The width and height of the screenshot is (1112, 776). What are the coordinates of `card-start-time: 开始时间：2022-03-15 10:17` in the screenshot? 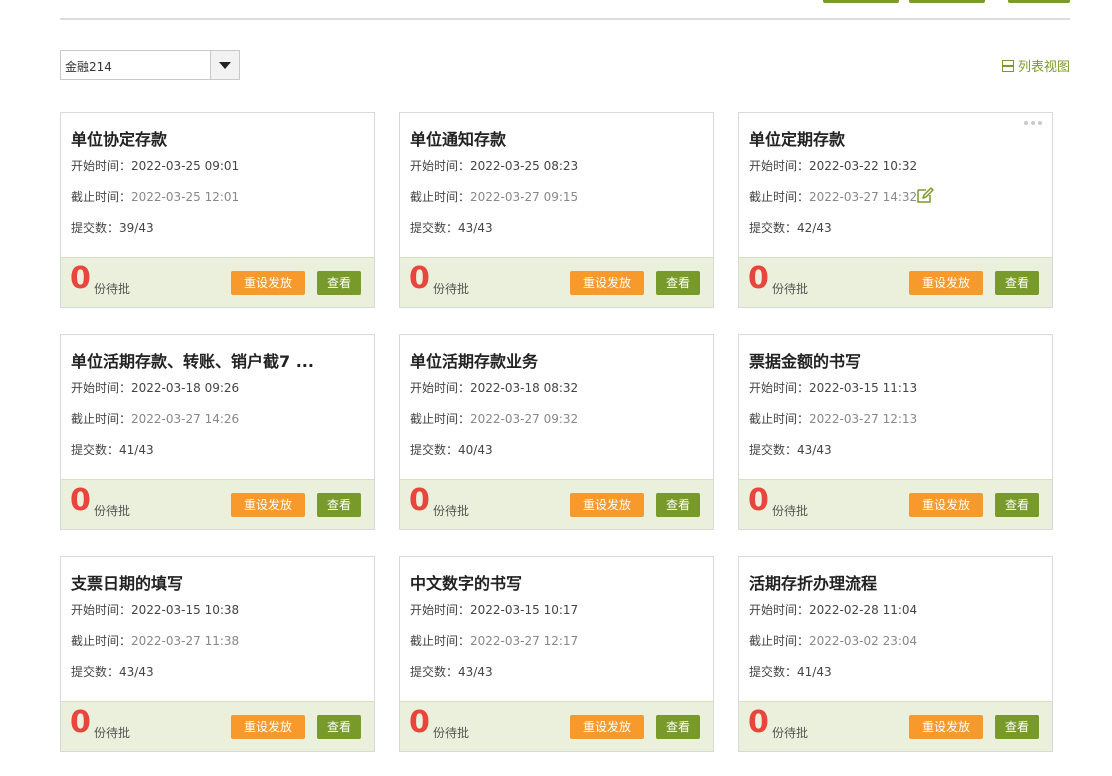 It's located at (494, 610).